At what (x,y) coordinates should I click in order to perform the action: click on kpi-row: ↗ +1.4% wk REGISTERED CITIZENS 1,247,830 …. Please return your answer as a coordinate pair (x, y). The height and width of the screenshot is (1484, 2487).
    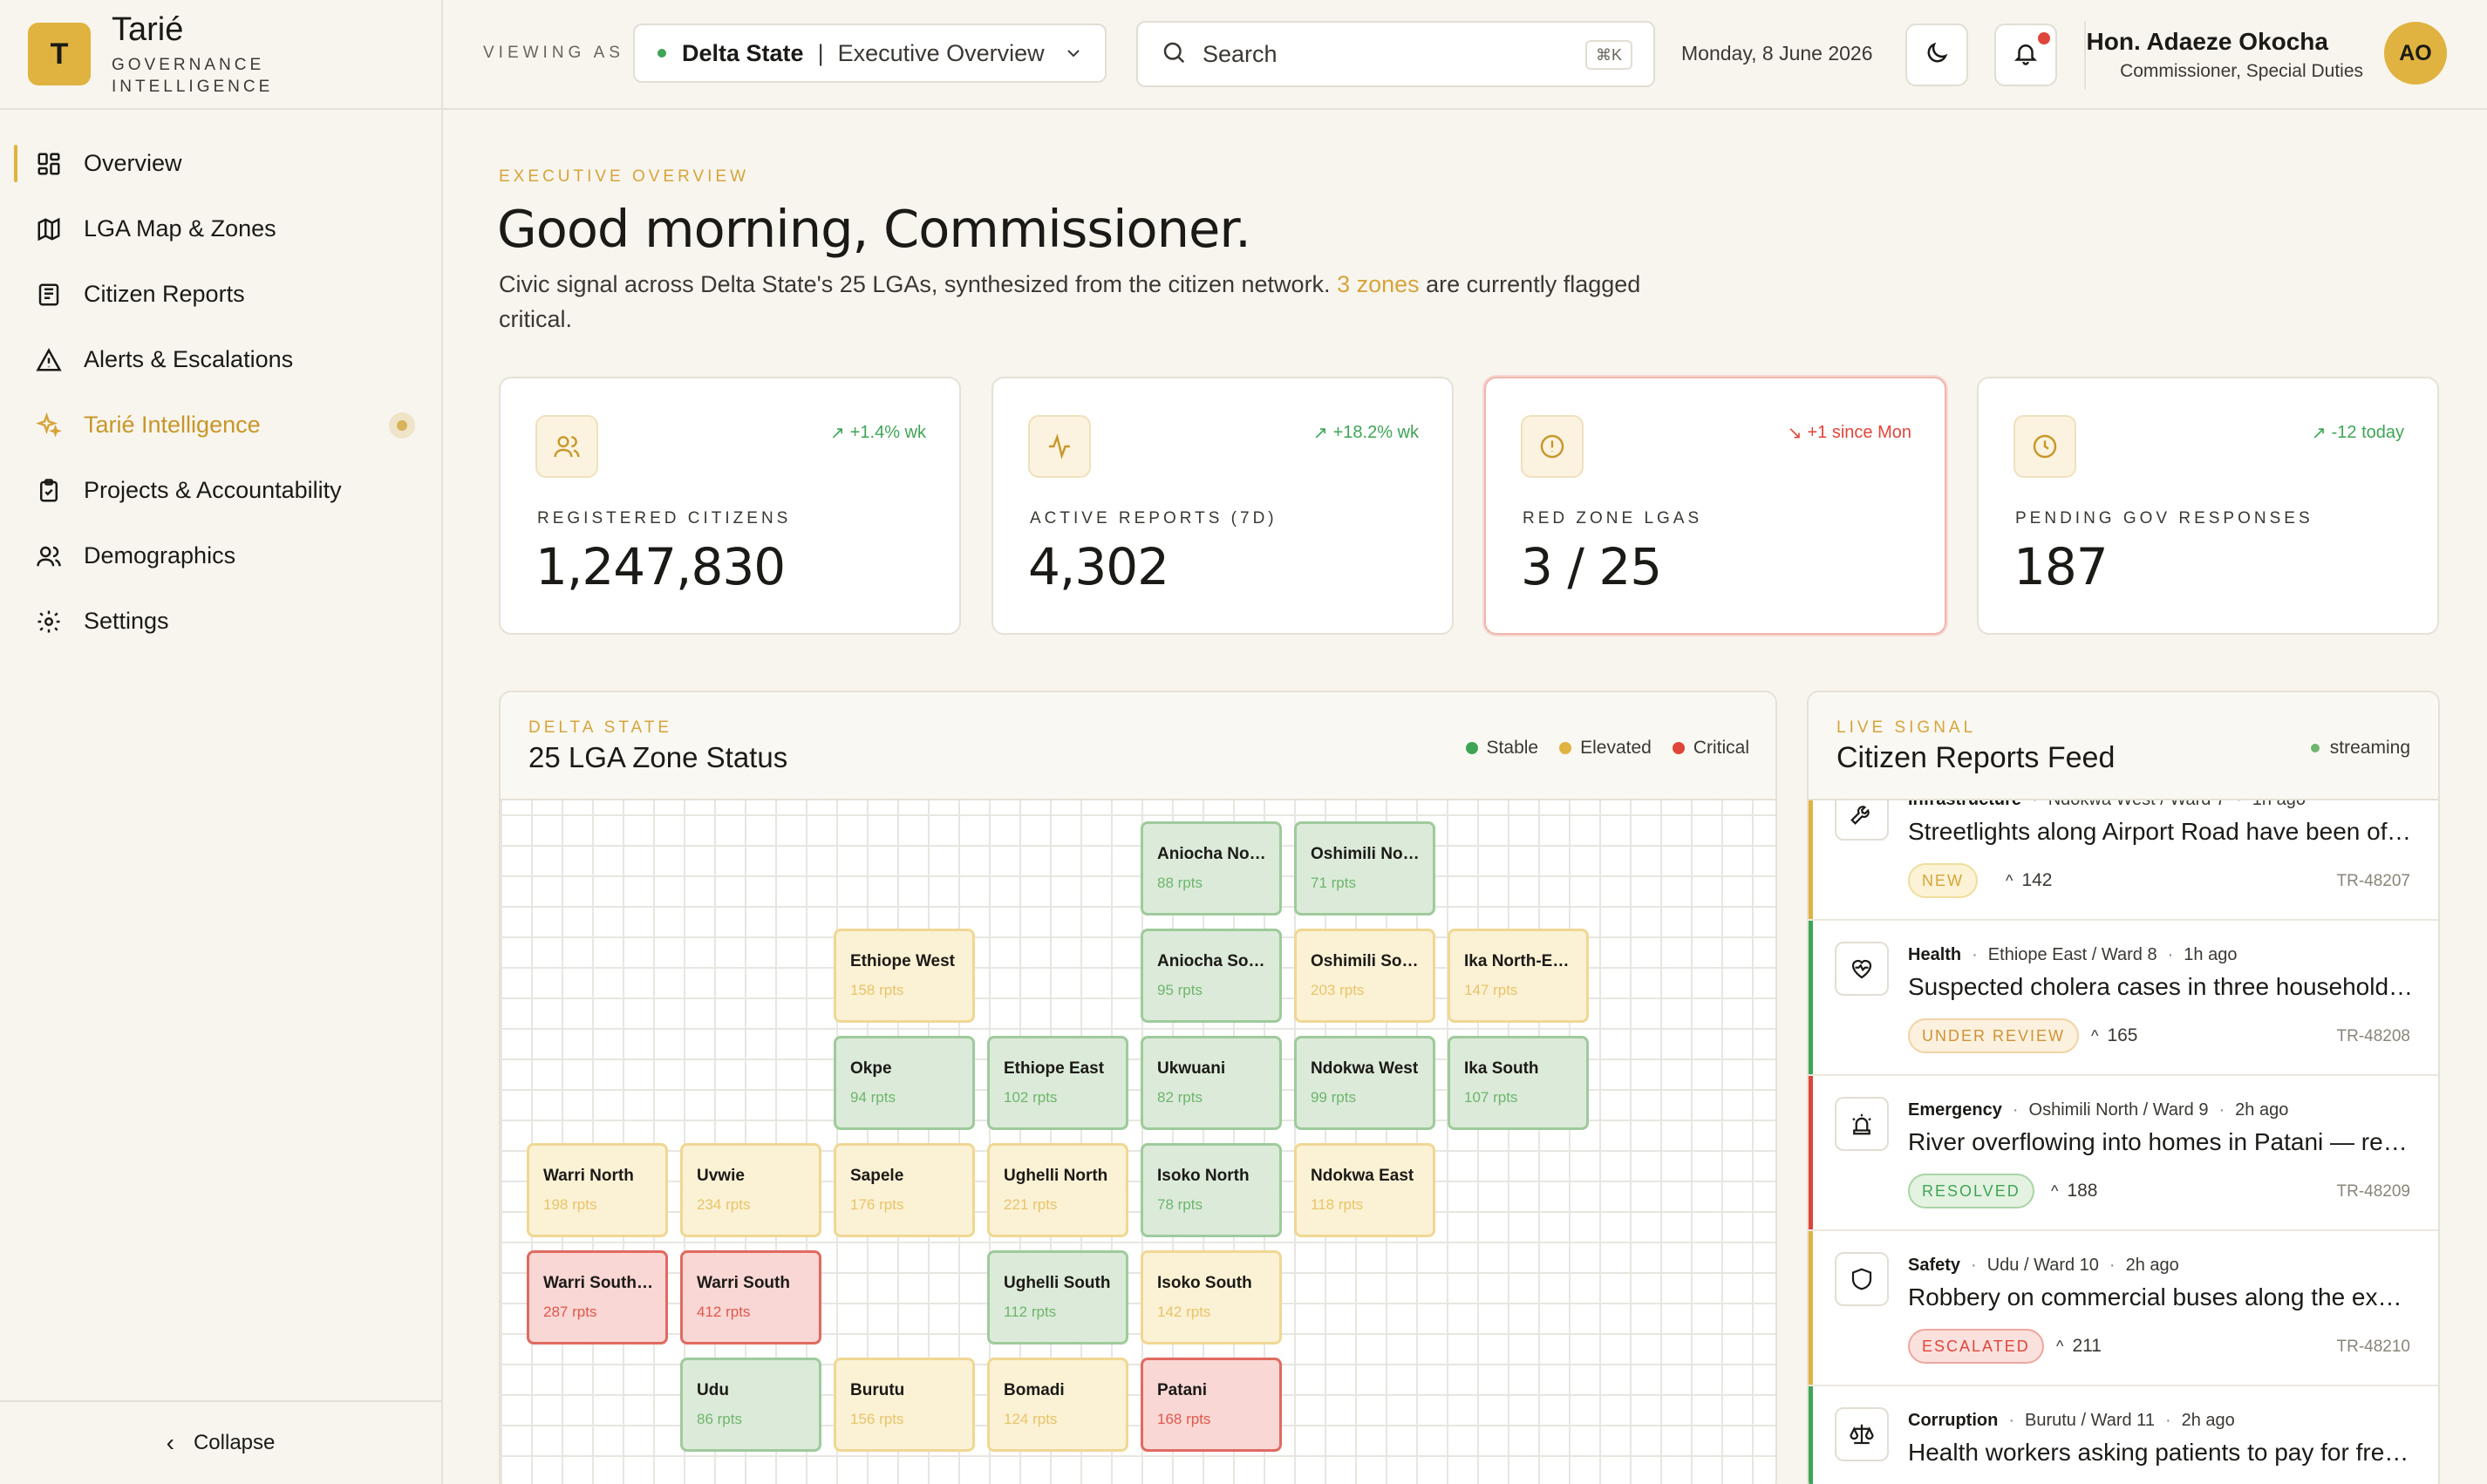
    Looking at the image, I should click on (1469, 506).